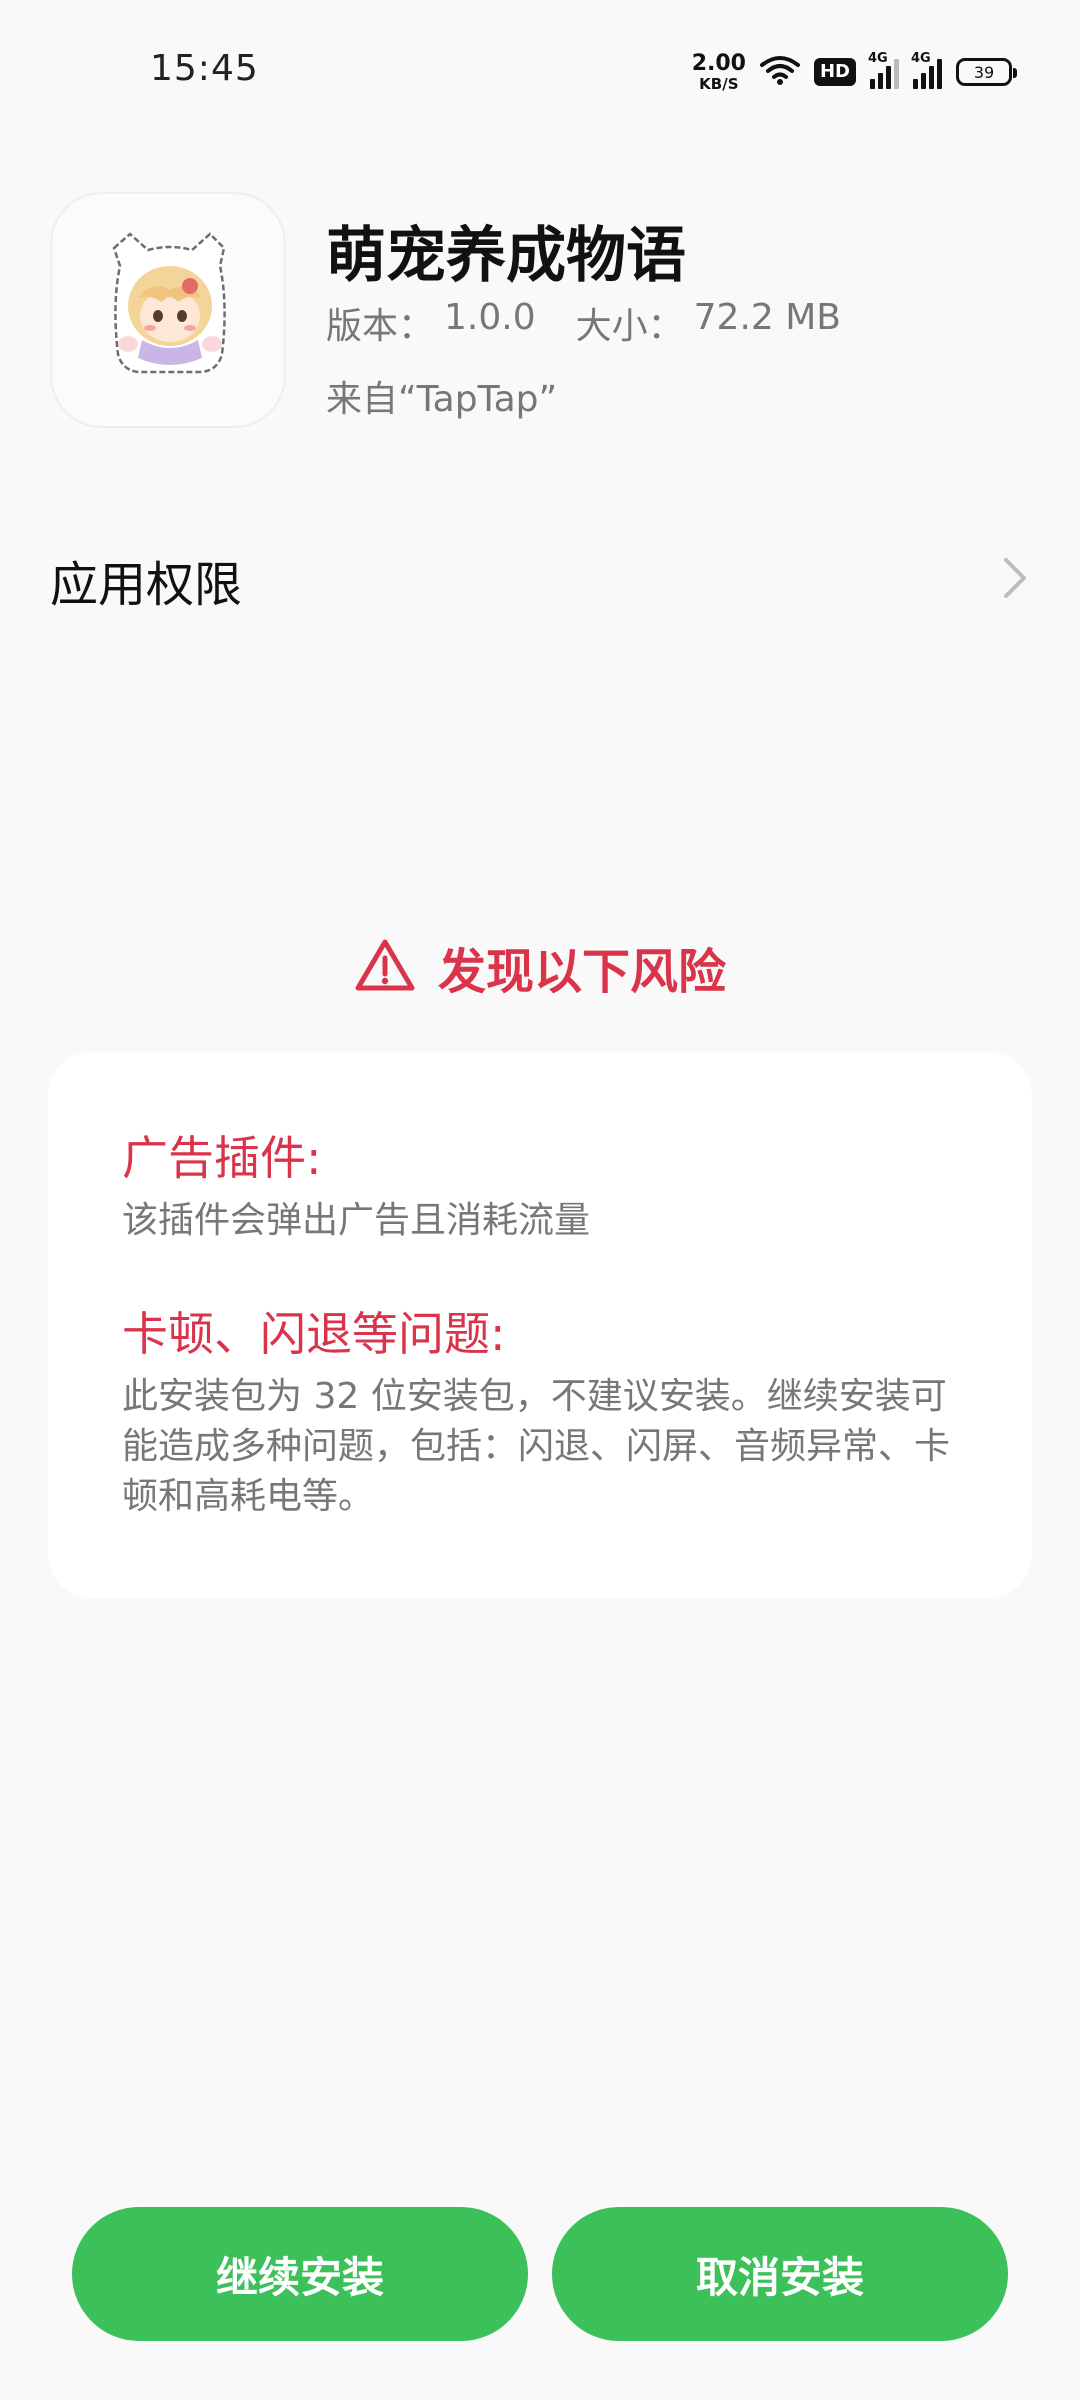  I want to click on app-name: 萌宠养成物语, so click(506, 256).